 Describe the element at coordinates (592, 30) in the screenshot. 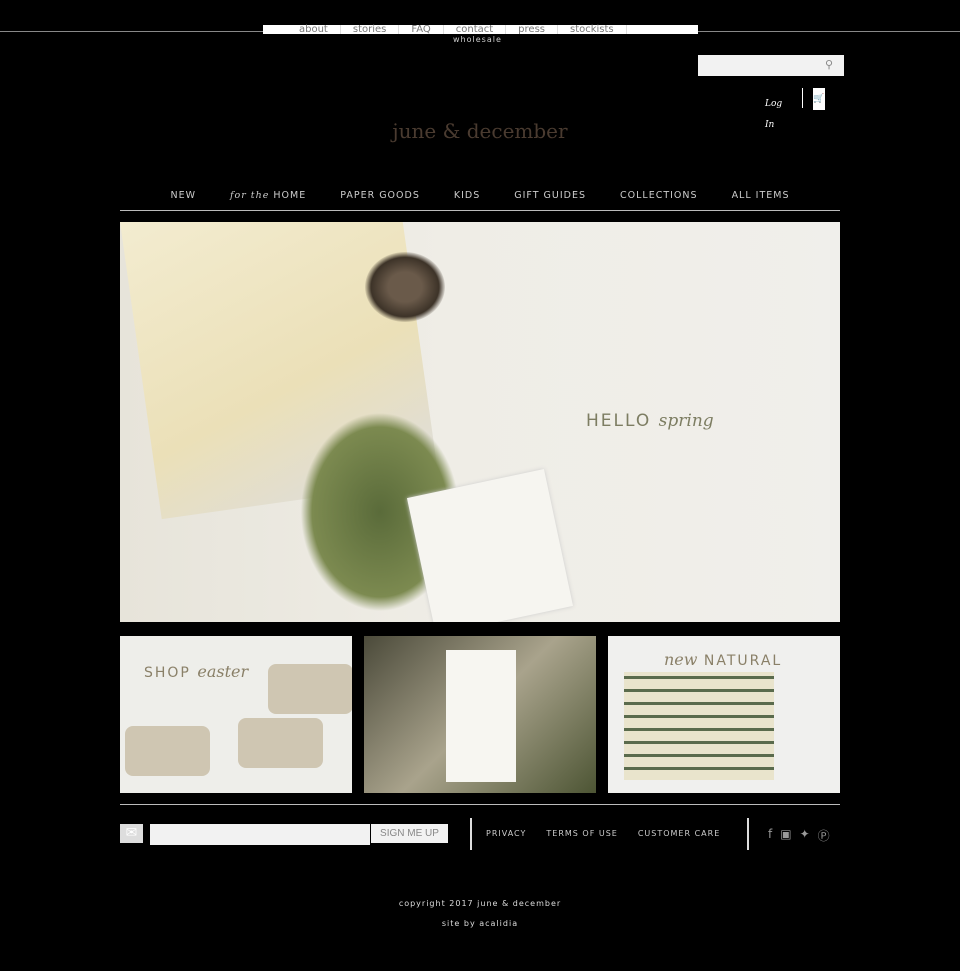

I see `top-link-stockists: stockists` at that location.